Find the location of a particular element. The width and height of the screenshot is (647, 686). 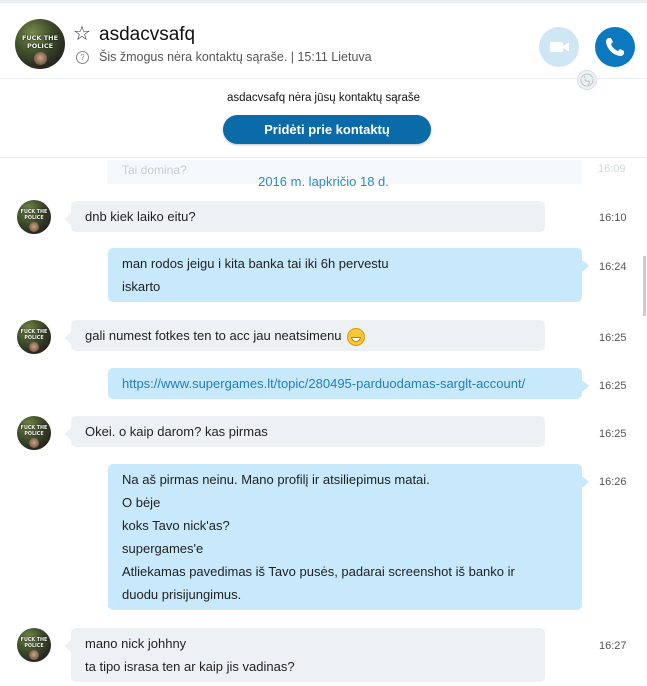

video-call-button is located at coordinates (559, 47).